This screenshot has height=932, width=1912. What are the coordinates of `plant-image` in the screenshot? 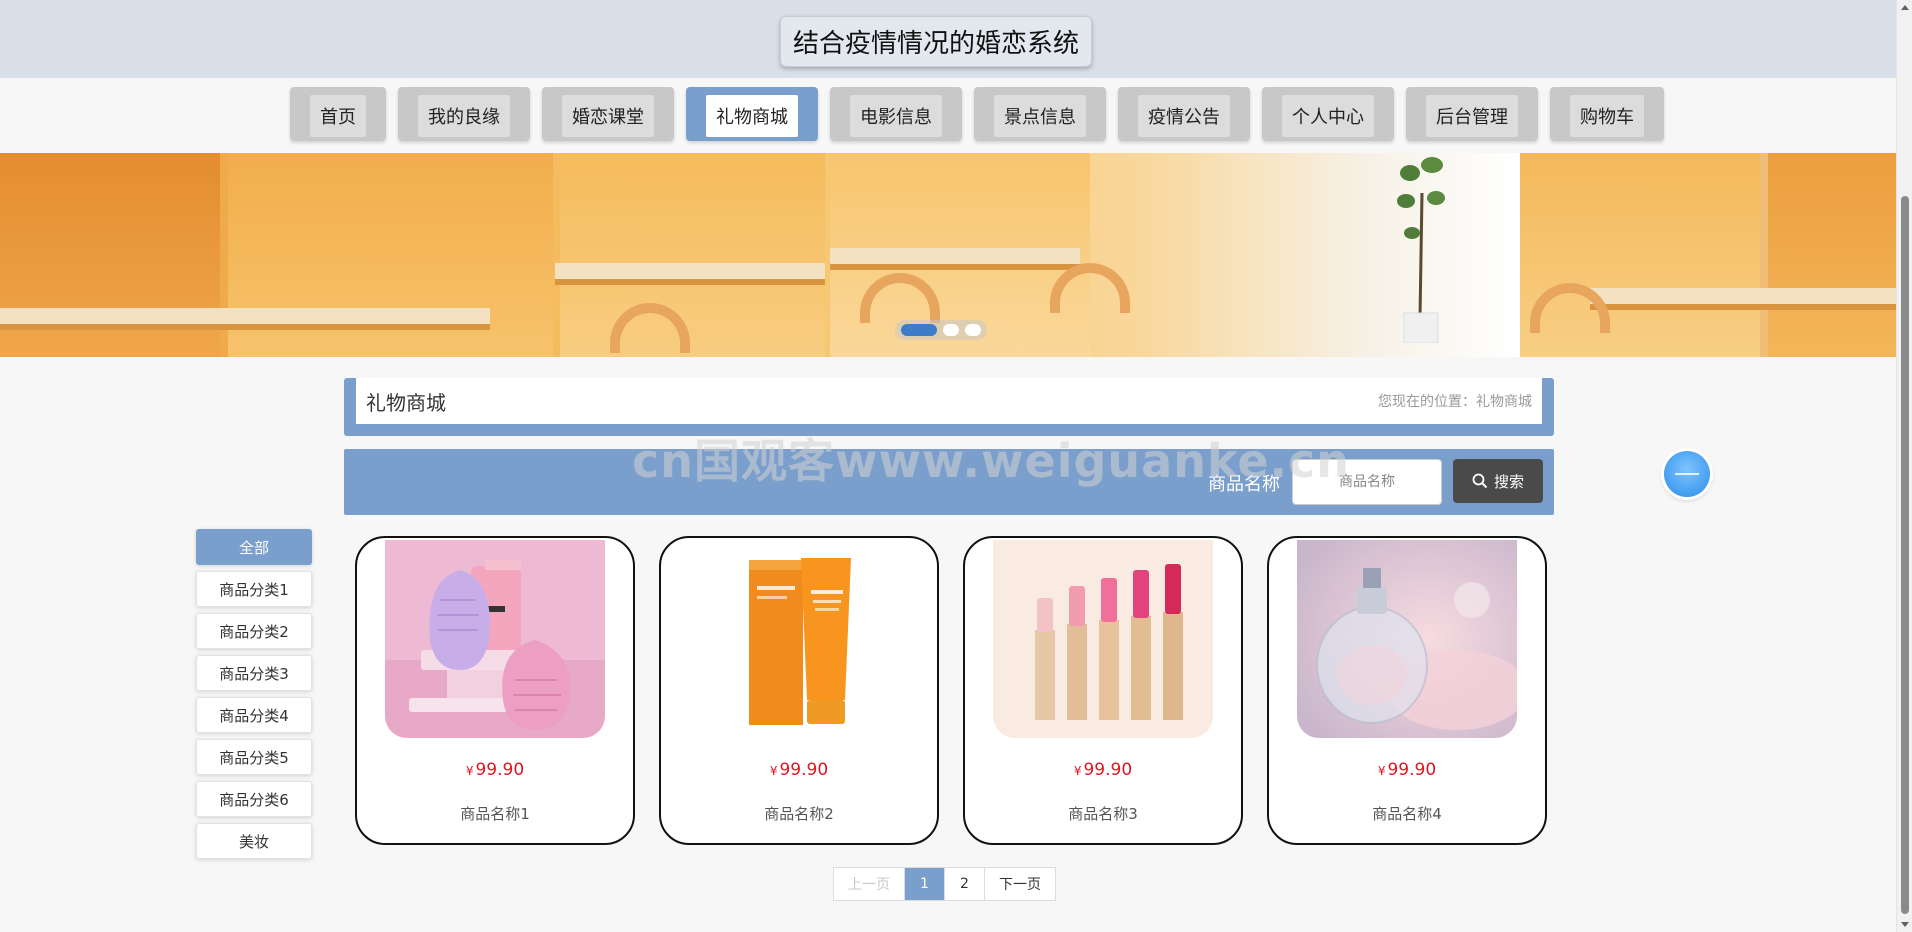 It's located at (1421, 250).